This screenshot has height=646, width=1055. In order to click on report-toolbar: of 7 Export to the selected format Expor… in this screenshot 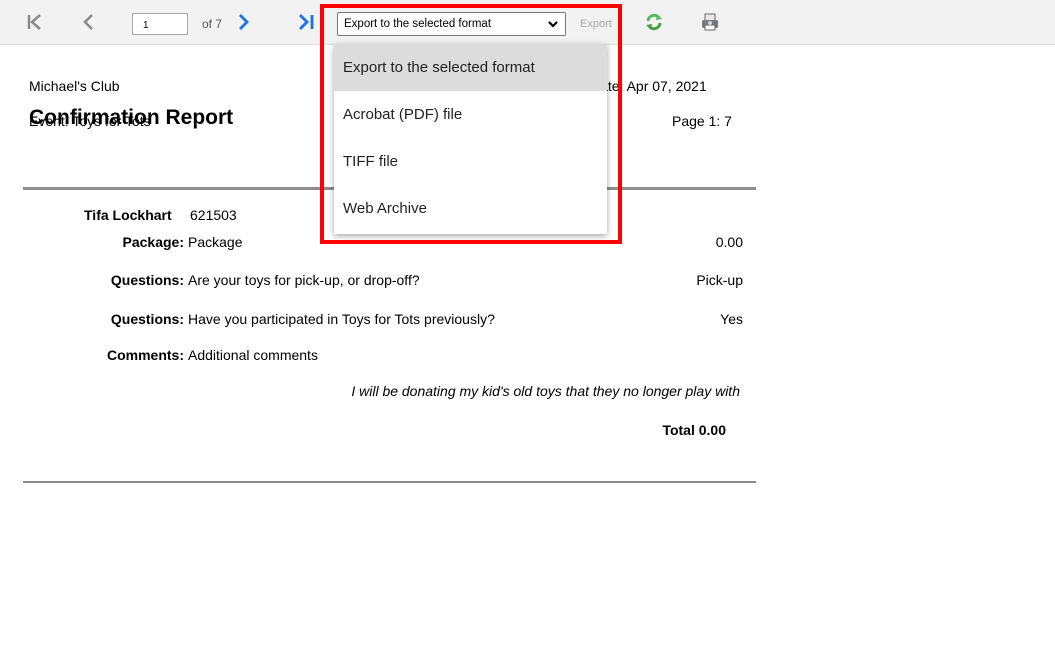, I will do `click(527, 22)`.